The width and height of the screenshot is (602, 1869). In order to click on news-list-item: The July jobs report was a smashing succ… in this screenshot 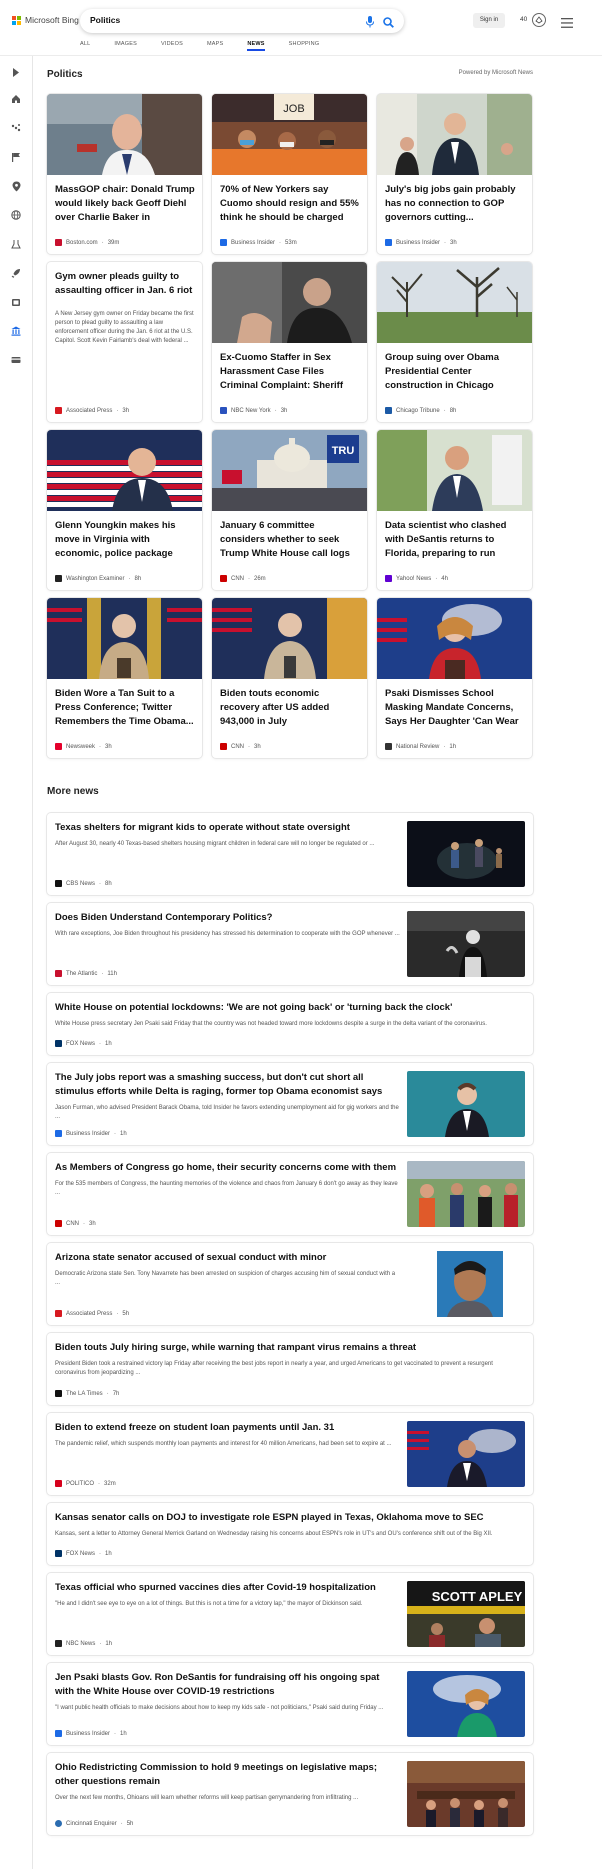, I will do `click(290, 1104)`.